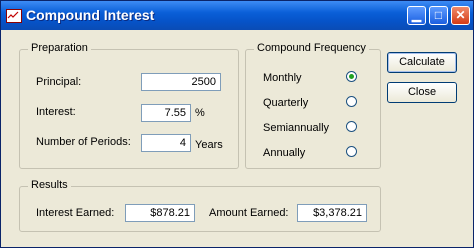  I want to click on title-bar: Compound Interest ▁ □ ✕, so click(237, 15).